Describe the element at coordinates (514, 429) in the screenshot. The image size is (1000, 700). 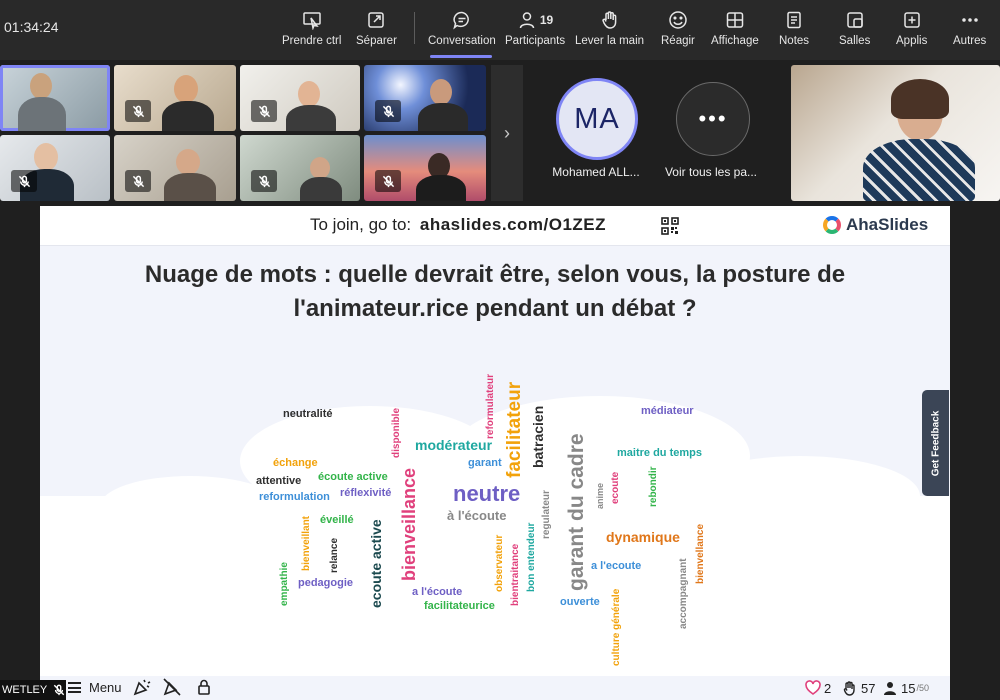
I see `cloud-word: facilitateur` at that location.